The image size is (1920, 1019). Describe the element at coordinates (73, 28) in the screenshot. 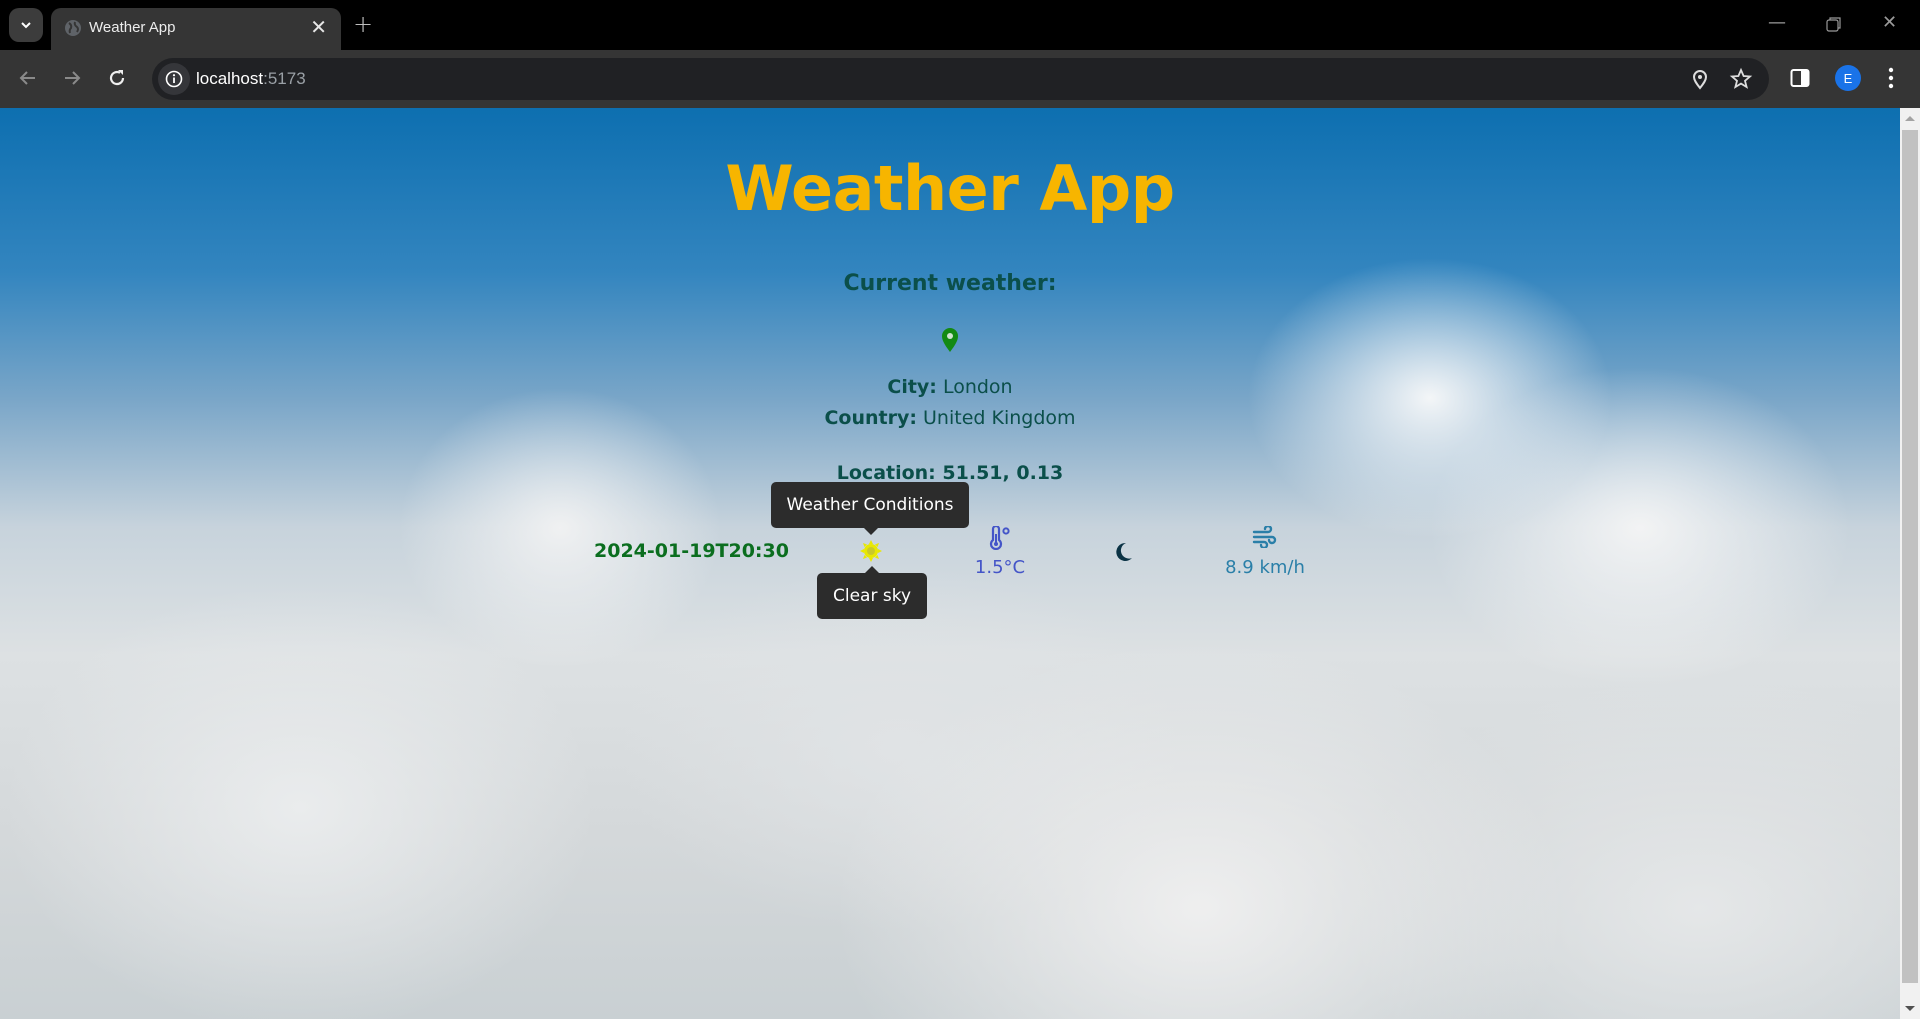

I see `globe-icon` at that location.